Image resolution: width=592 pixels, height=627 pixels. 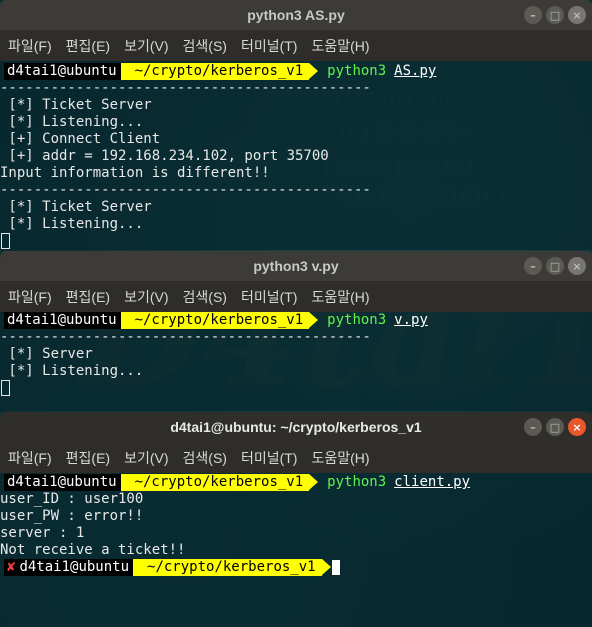 I want to click on window-title: python3 AS.py, so click(x=296, y=15).